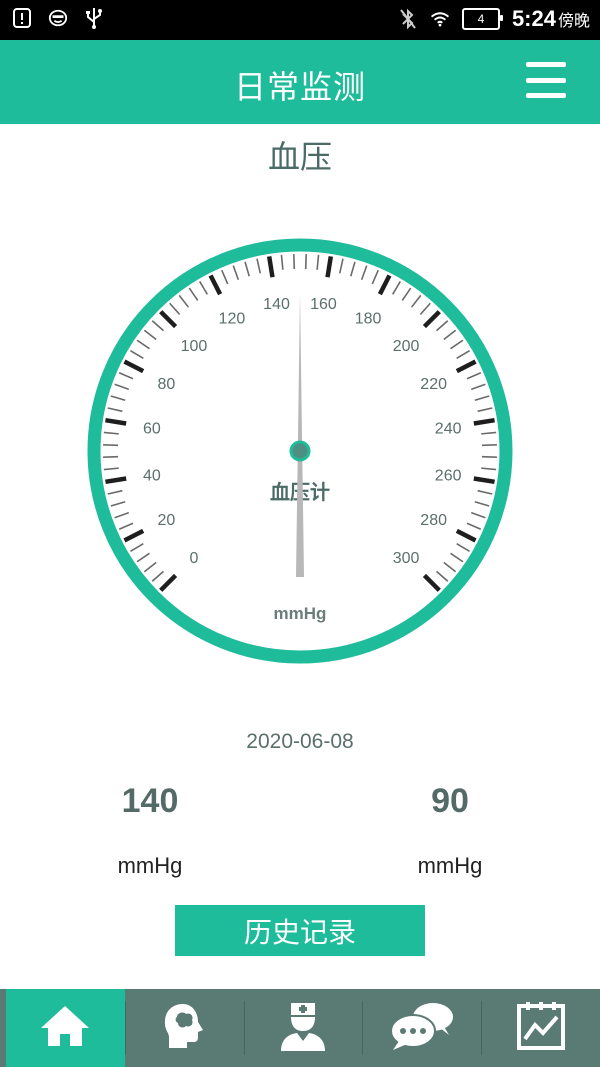 This screenshot has width=600, height=1067. Describe the element at coordinates (300, 20) in the screenshot. I see `status-bar: 4 5:24 傍晚` at that location.